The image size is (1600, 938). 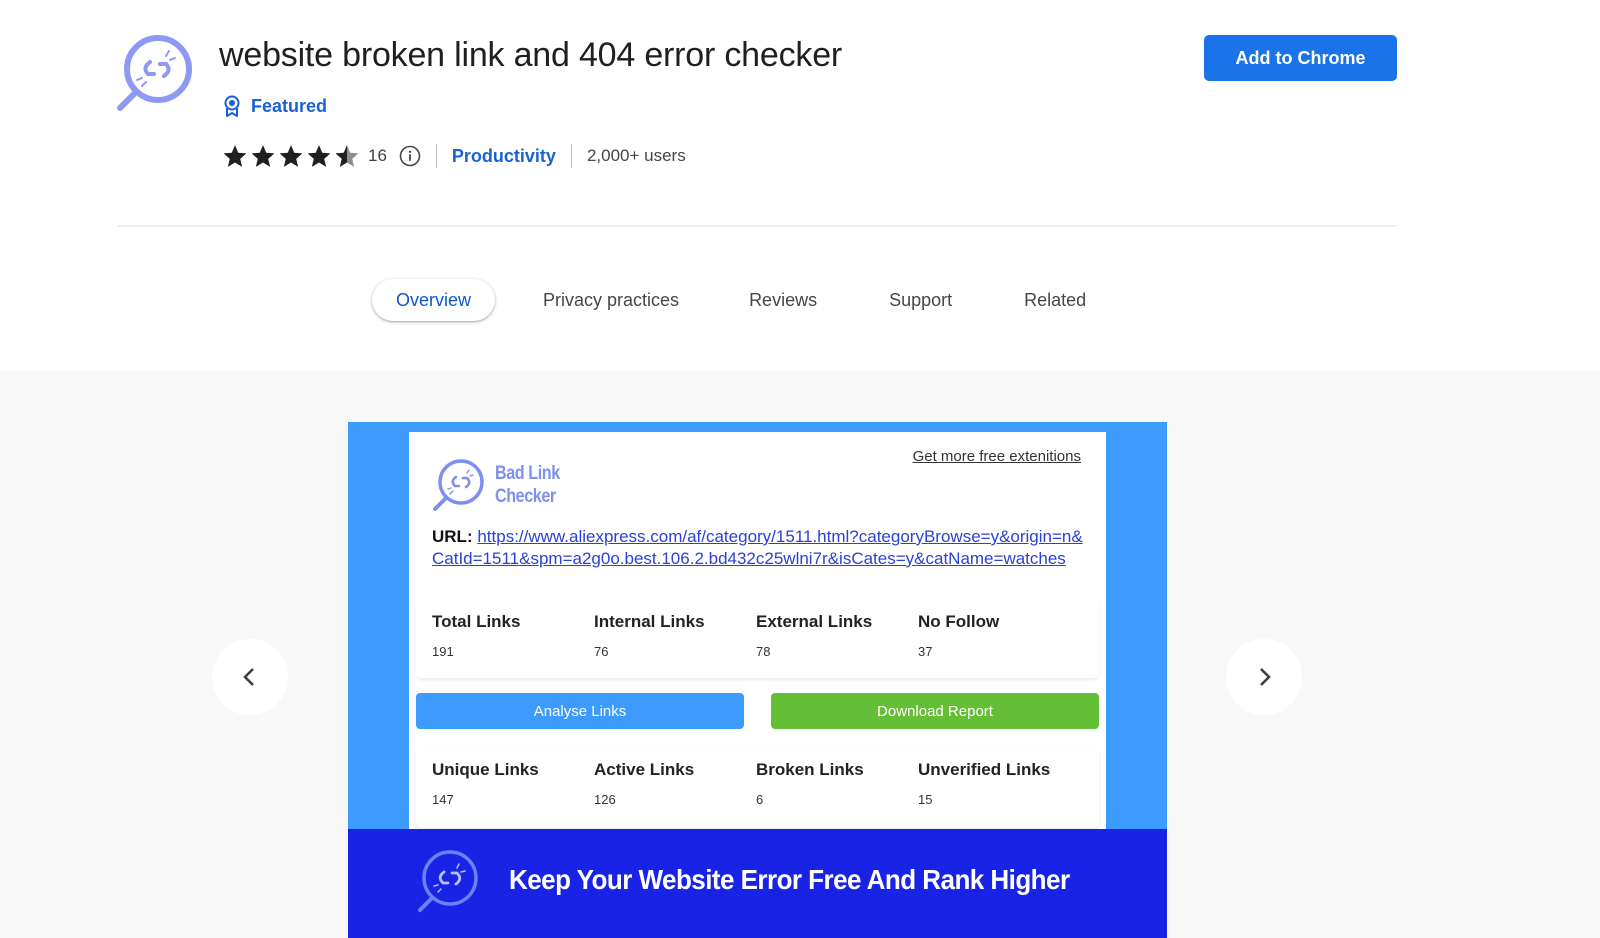 I want to click on stat-unverified-links: Unverified Links 15, so click(x=984, y=783).